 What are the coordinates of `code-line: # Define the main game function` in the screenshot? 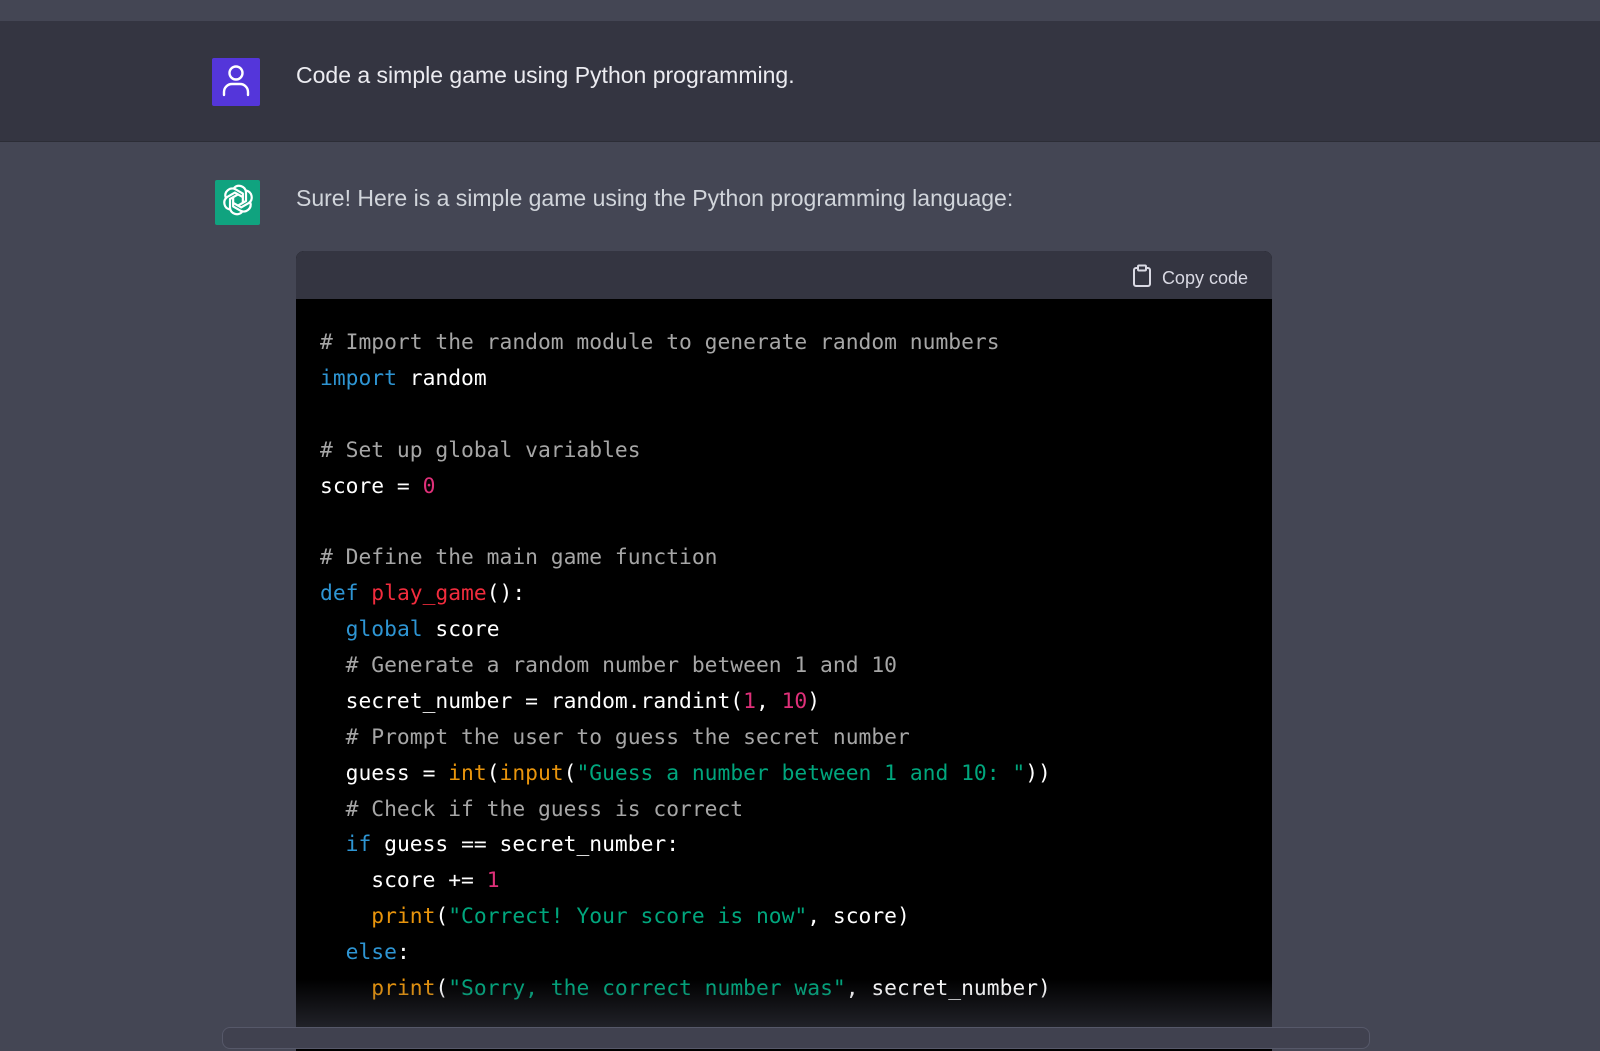 It's located at (796, 558).